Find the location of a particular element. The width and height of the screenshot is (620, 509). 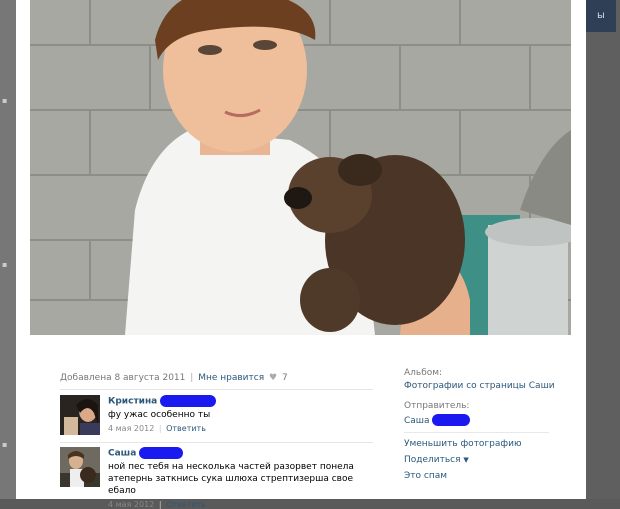

share-link: Поделиться ▼ is located at coordinates (489, 460).